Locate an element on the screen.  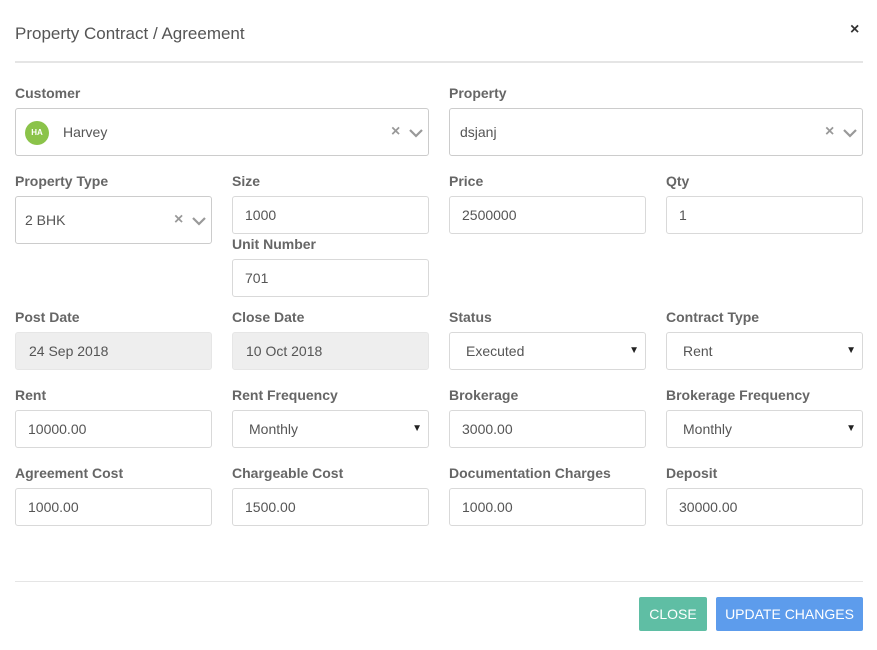
agreement-cost-input: 1000.00 is located at coordinates (113, 507).